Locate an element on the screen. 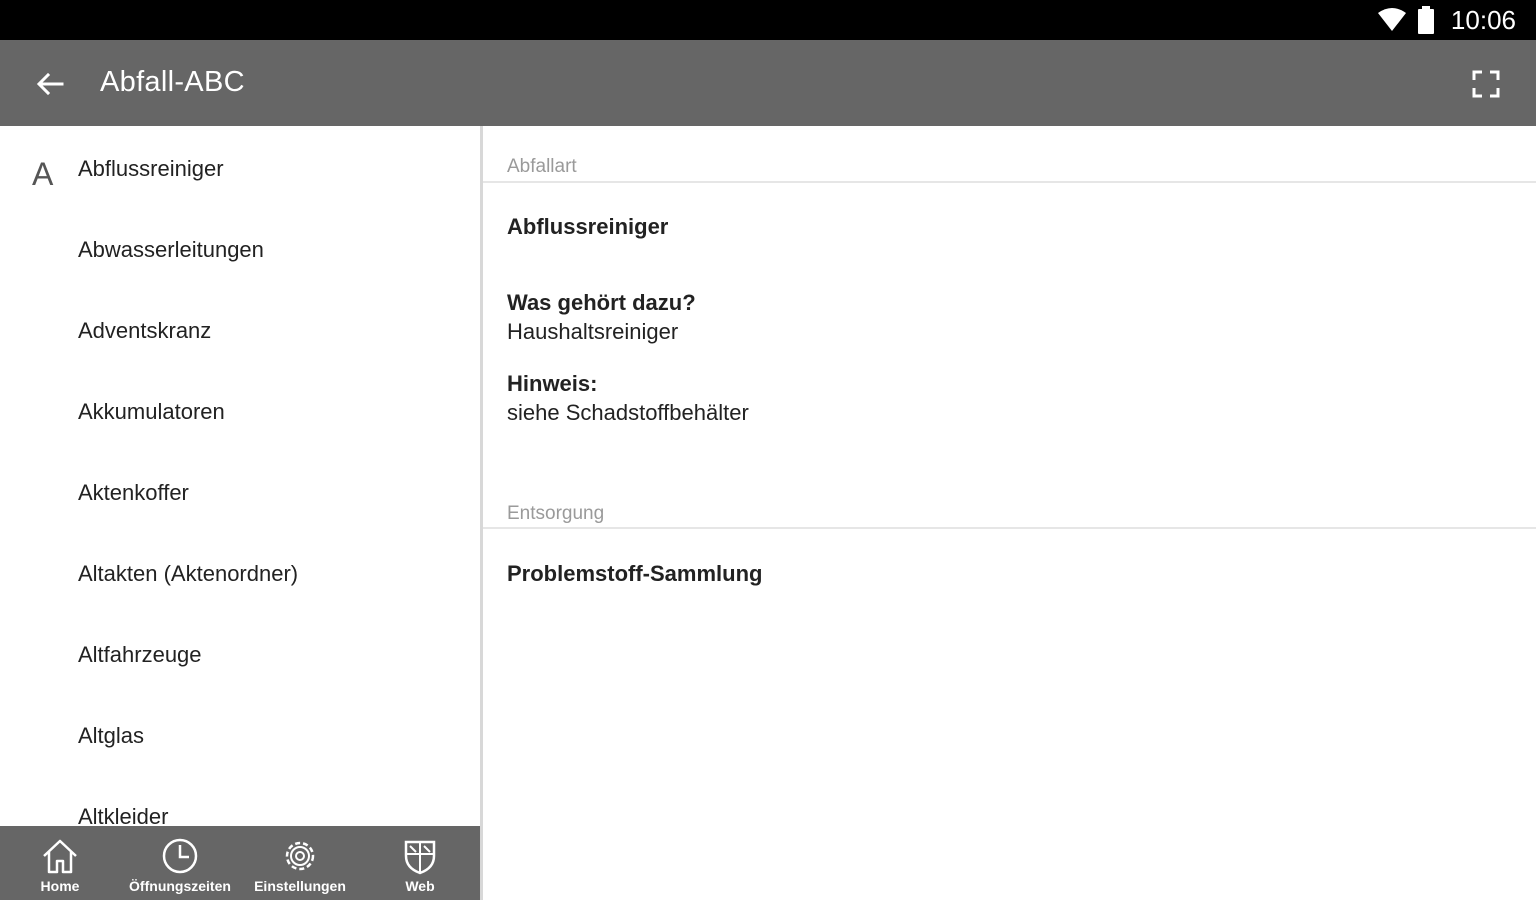  list-item: Altfahrzeuge is located at coordinates (273, 684).